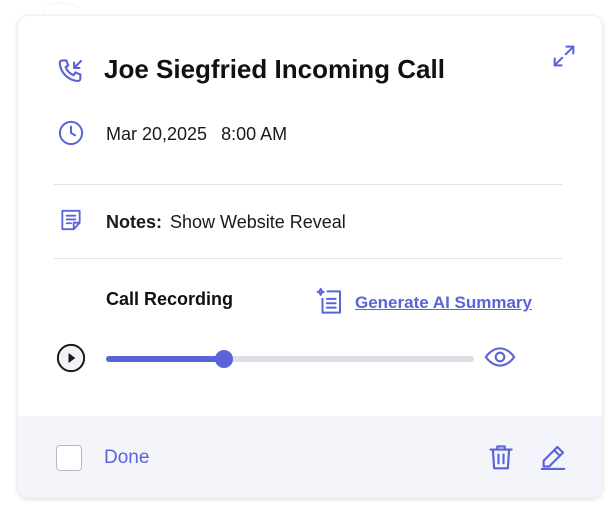  Describe the element at coordinates (71, 133) in the screenshot. I see `clock-icon` at that location.